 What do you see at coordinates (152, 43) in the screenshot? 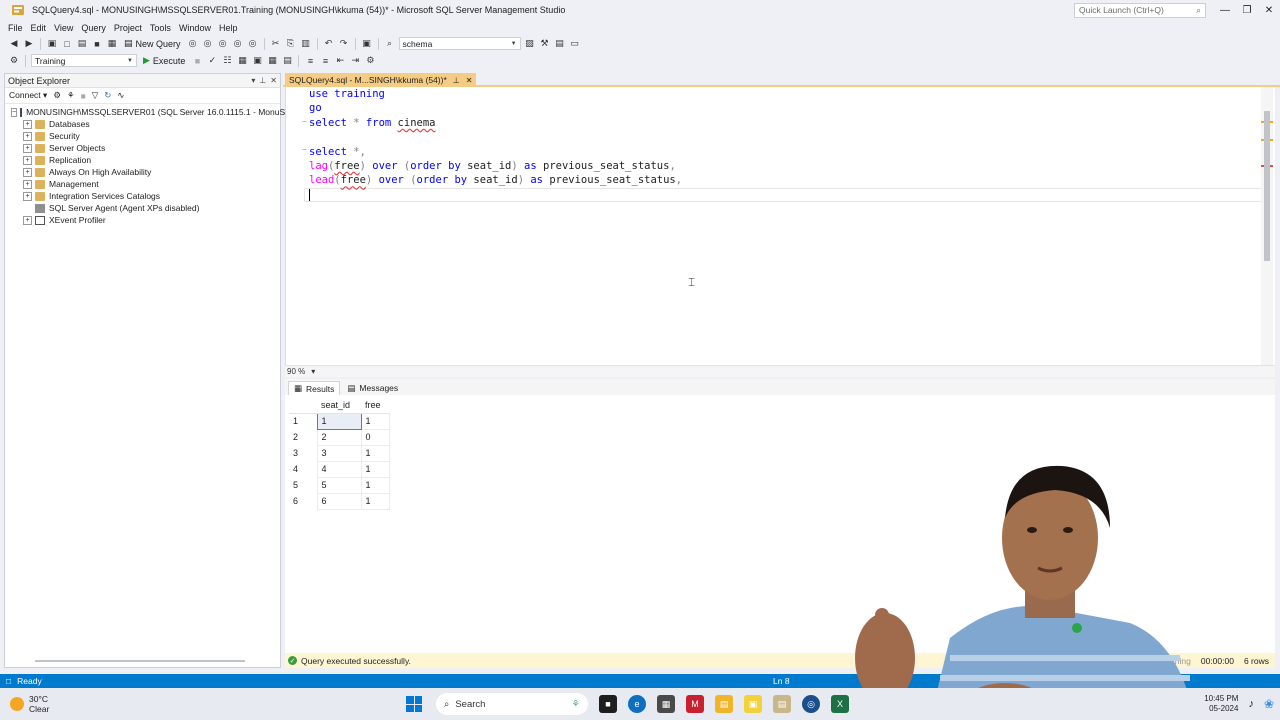
I see `new-query-button: ▤ New Query` at bounding box center [152, 43].